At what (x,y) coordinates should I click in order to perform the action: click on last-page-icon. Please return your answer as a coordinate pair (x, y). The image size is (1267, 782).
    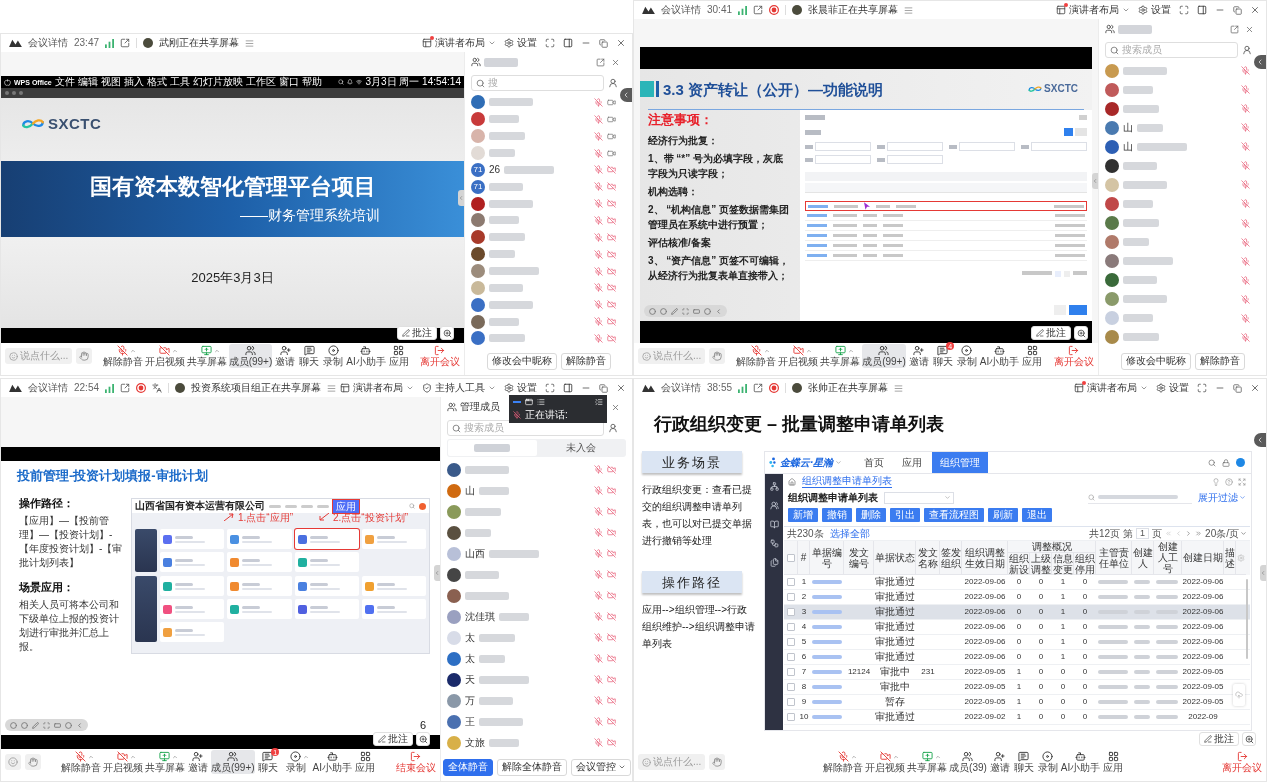
    Looking at the image, I should click on (1199, 533).